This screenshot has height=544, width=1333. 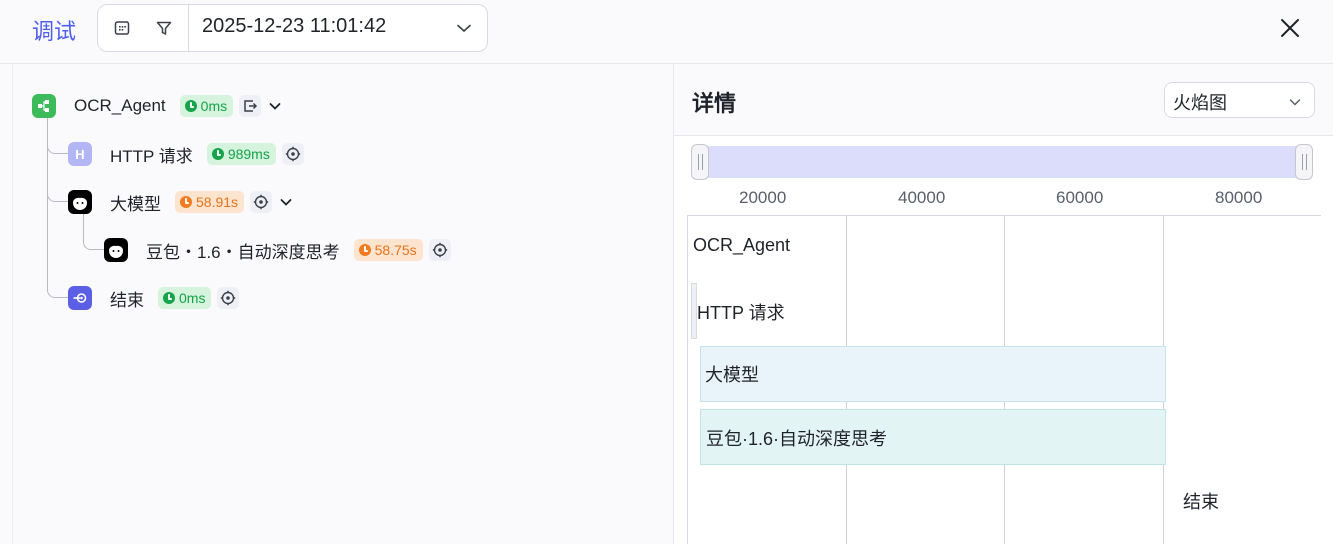 I want to click on http-icon: H, so click(x=80, y=154).